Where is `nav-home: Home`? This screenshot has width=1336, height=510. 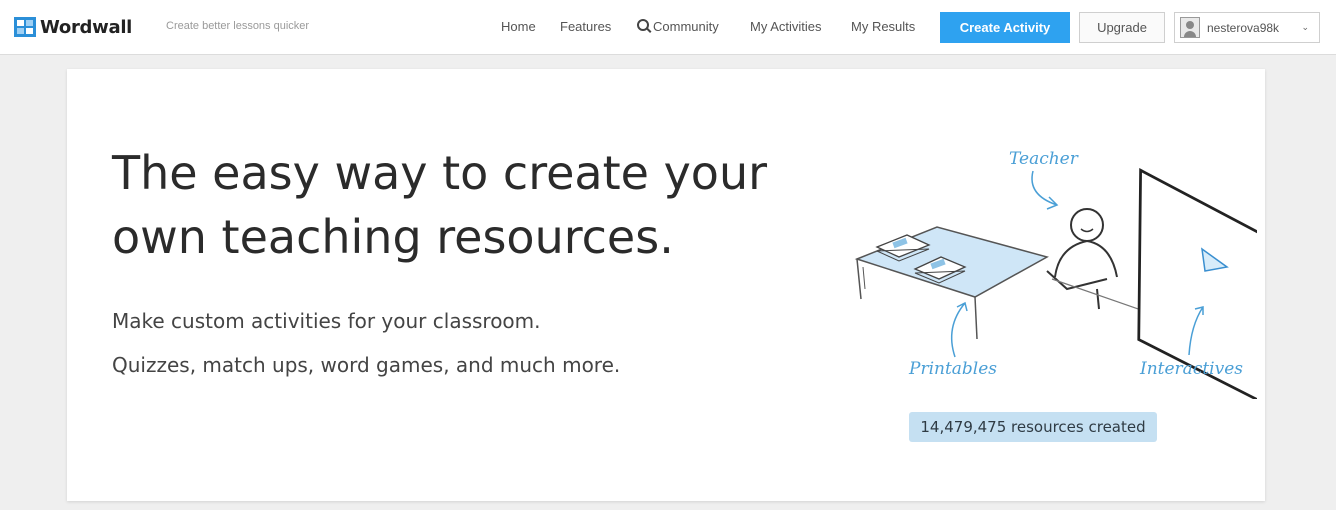 nav-home: Home is located at coordinates (518, 26).